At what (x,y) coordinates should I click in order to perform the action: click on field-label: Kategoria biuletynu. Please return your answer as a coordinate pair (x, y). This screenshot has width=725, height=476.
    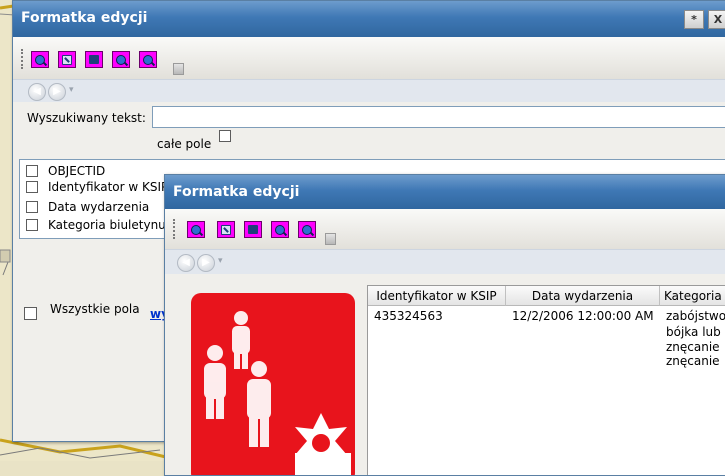
    Looking at the image, I should click on (107, 225).